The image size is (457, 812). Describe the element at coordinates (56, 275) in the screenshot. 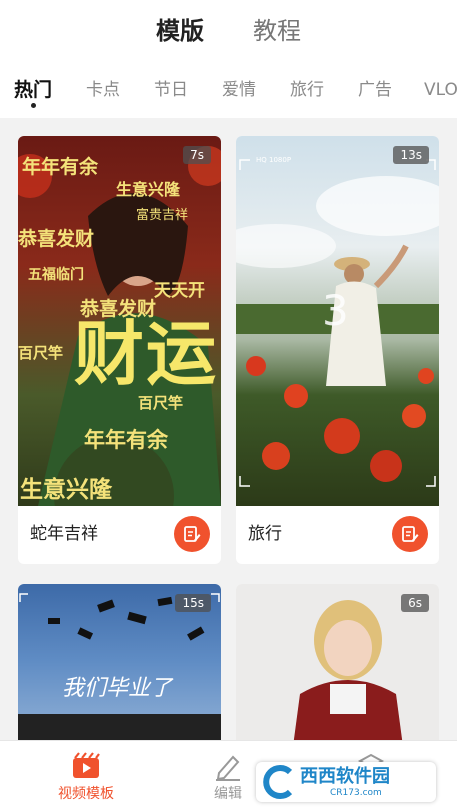

I see `overlay-text: 五福临门` at that location.